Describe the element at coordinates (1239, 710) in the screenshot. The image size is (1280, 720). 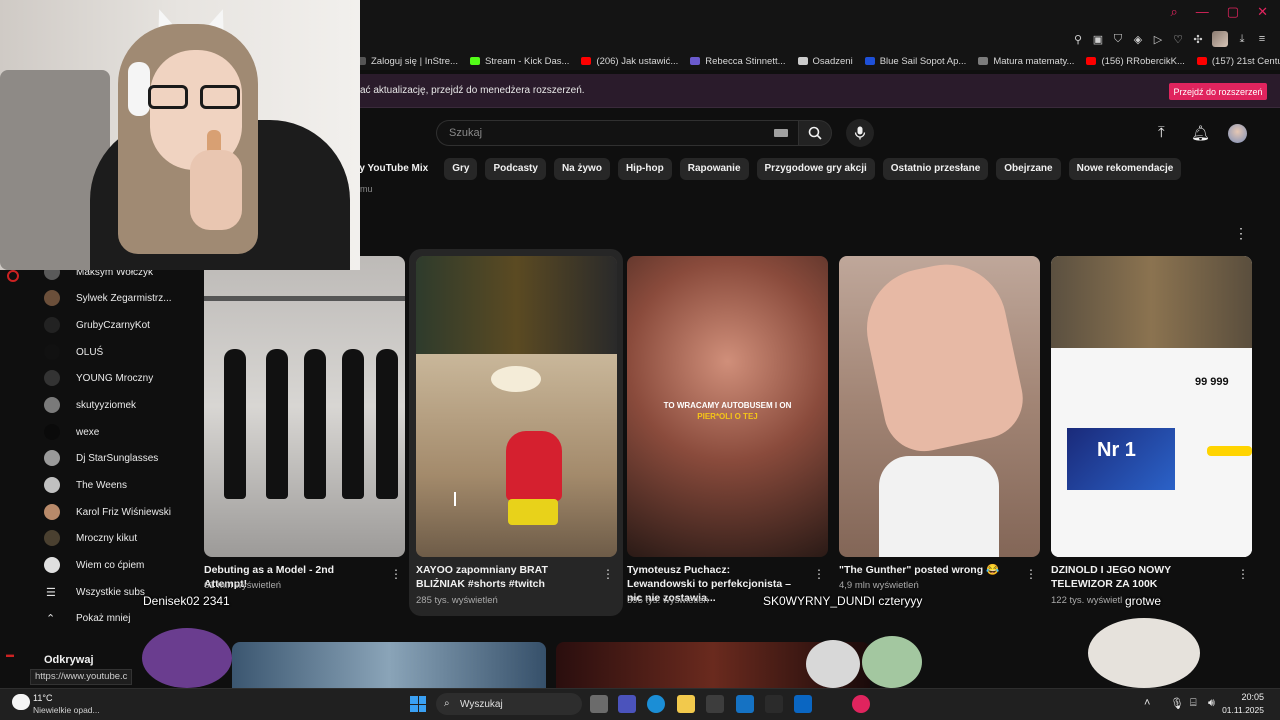
I see `taskbar-date: 01.11.2025` at that location.